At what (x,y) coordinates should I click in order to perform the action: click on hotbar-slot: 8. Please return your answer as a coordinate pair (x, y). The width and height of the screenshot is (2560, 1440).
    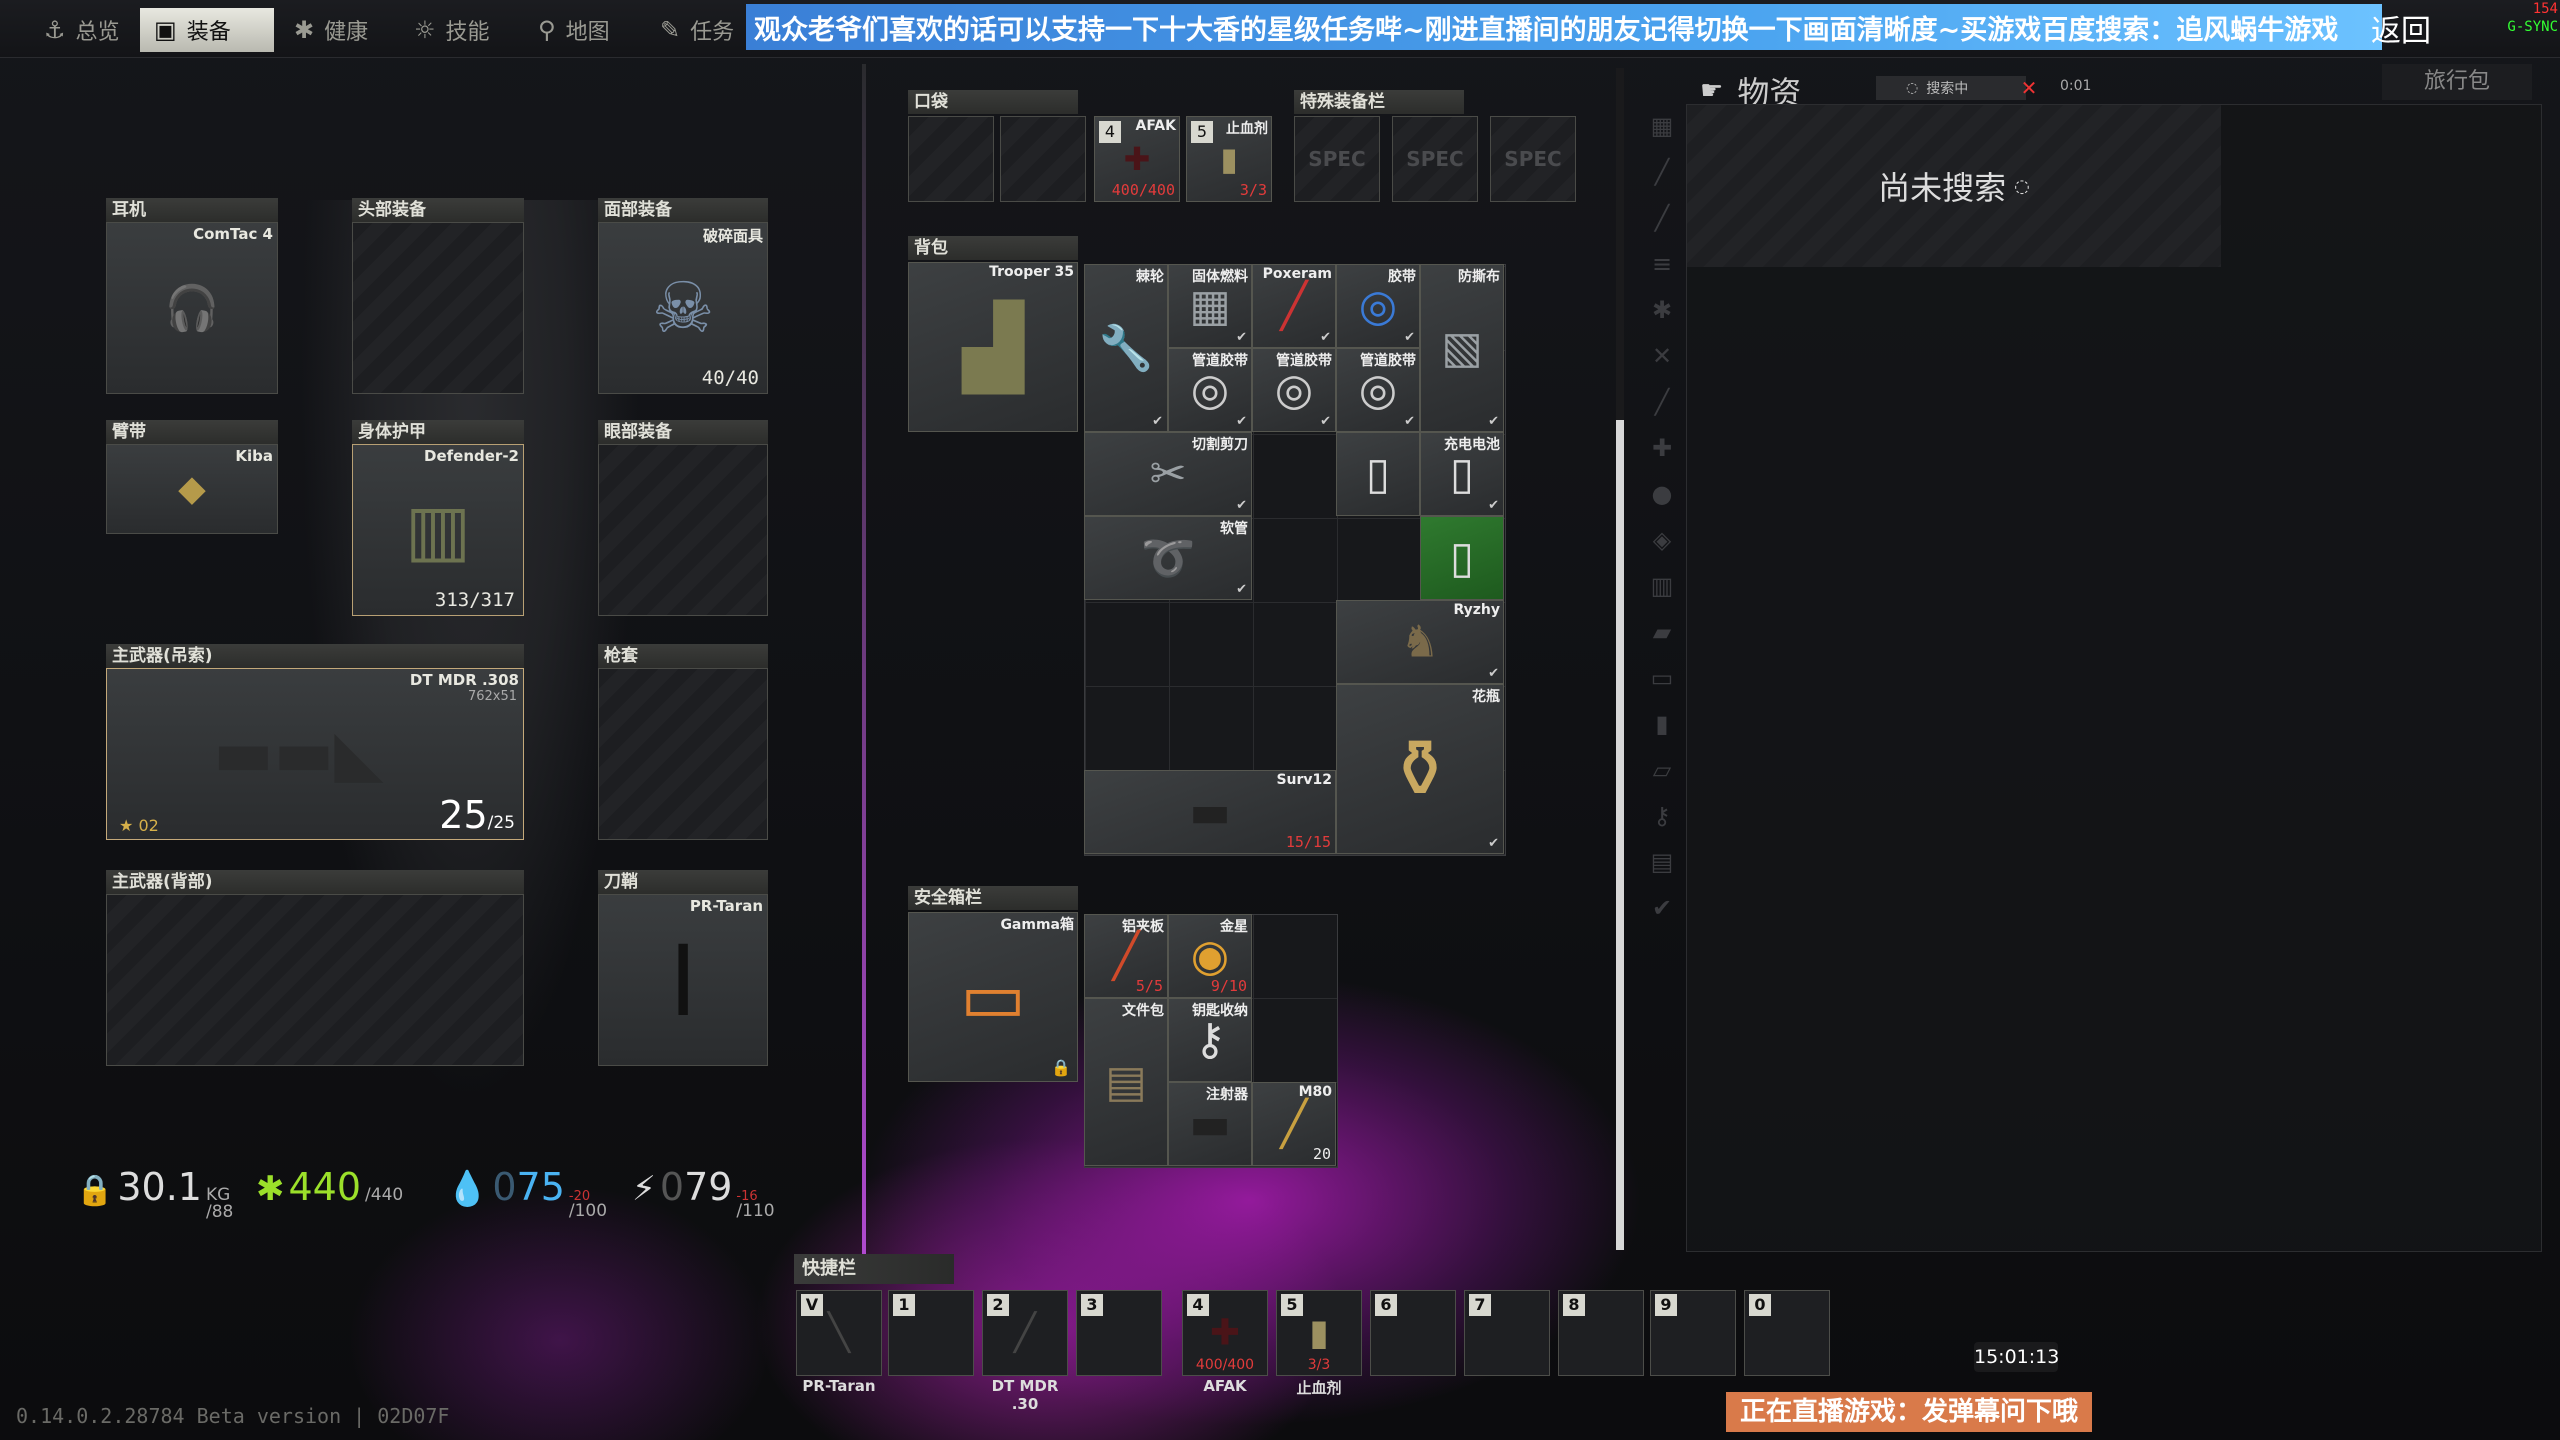
    Looking at the image, I should click on (1601, 1333).